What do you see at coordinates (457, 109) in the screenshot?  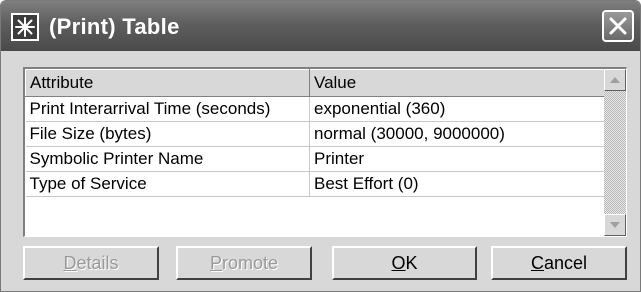 I see `value-cell: exponential (360)` at bounding box center [457, 109].